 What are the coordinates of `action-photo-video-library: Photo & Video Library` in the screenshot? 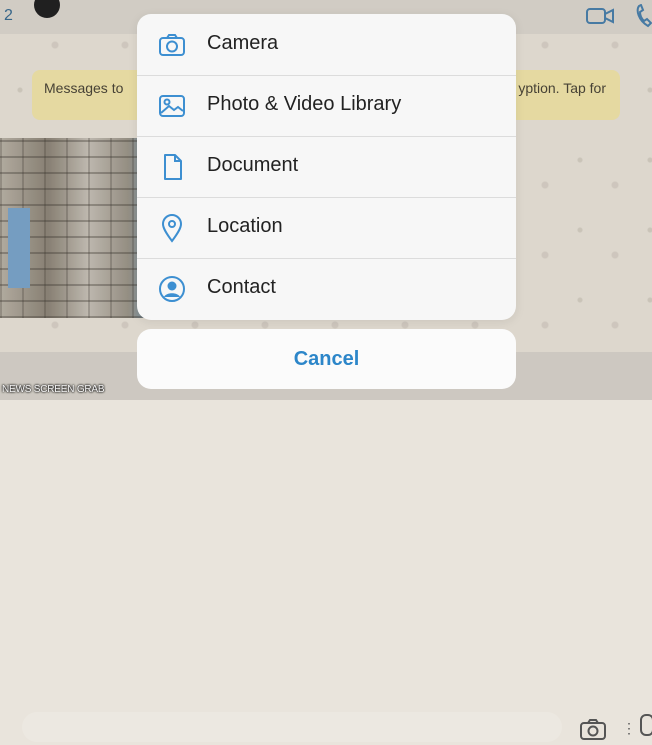 It's located at (326, 106).